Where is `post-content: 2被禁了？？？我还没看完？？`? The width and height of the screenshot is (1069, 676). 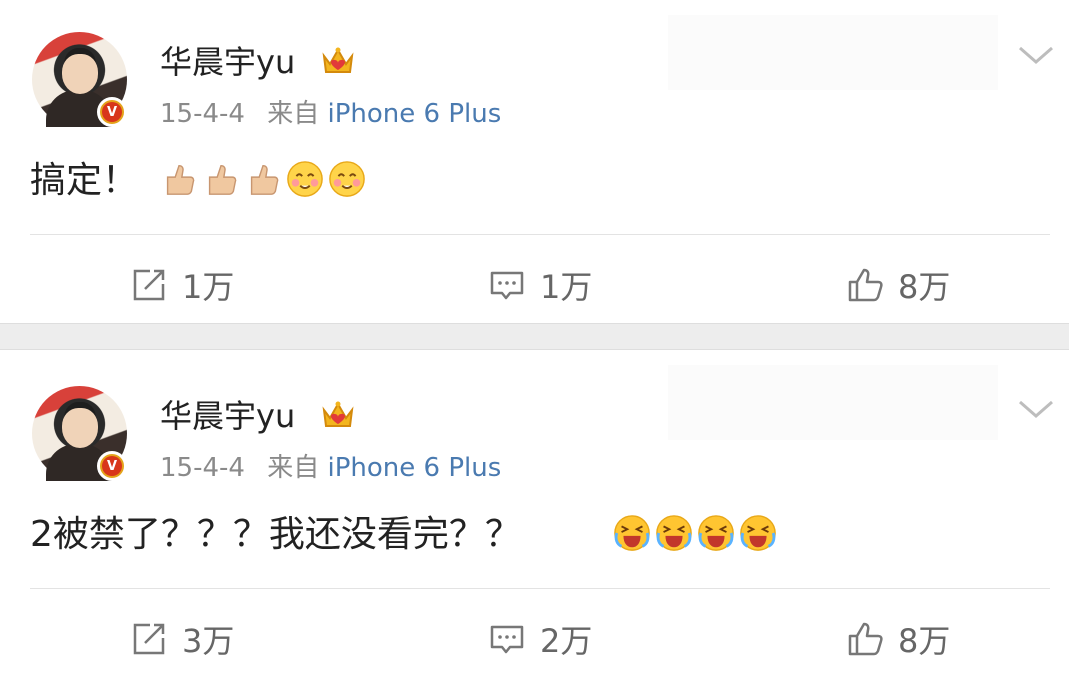 post-content: 2被禁了？？？我还没看完？？ is located at coordinates (275, 534).